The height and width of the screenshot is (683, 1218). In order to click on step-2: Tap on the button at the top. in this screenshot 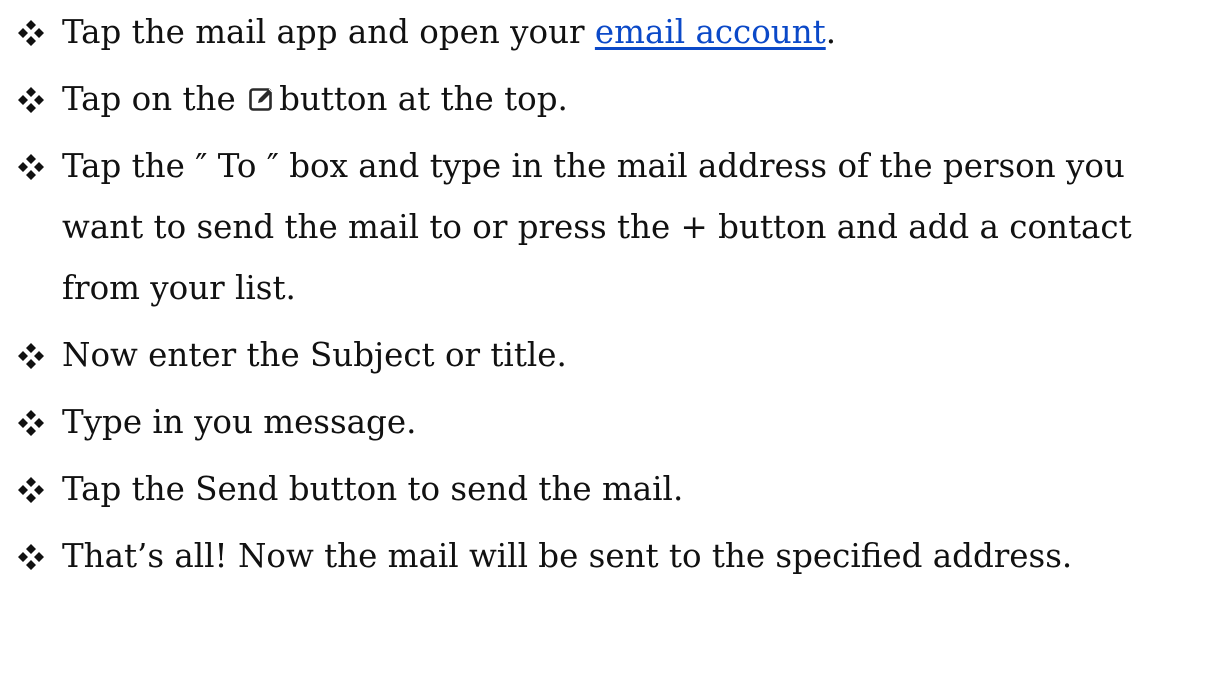, I will do `click(614, 99)`.